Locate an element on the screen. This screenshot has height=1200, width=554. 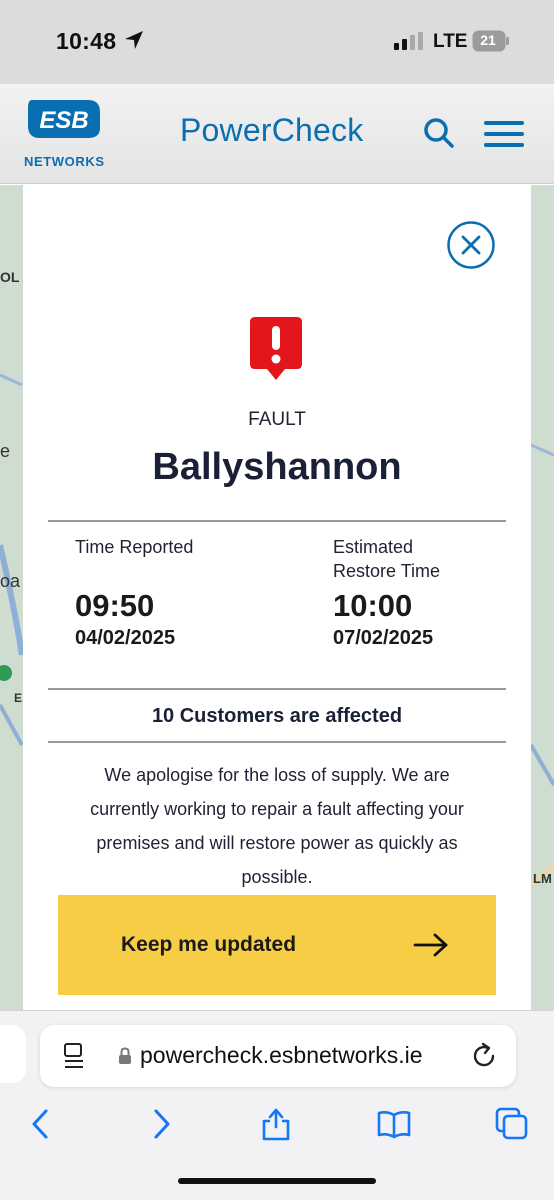
logo-text: ESB is located at coordinates (63, 120).